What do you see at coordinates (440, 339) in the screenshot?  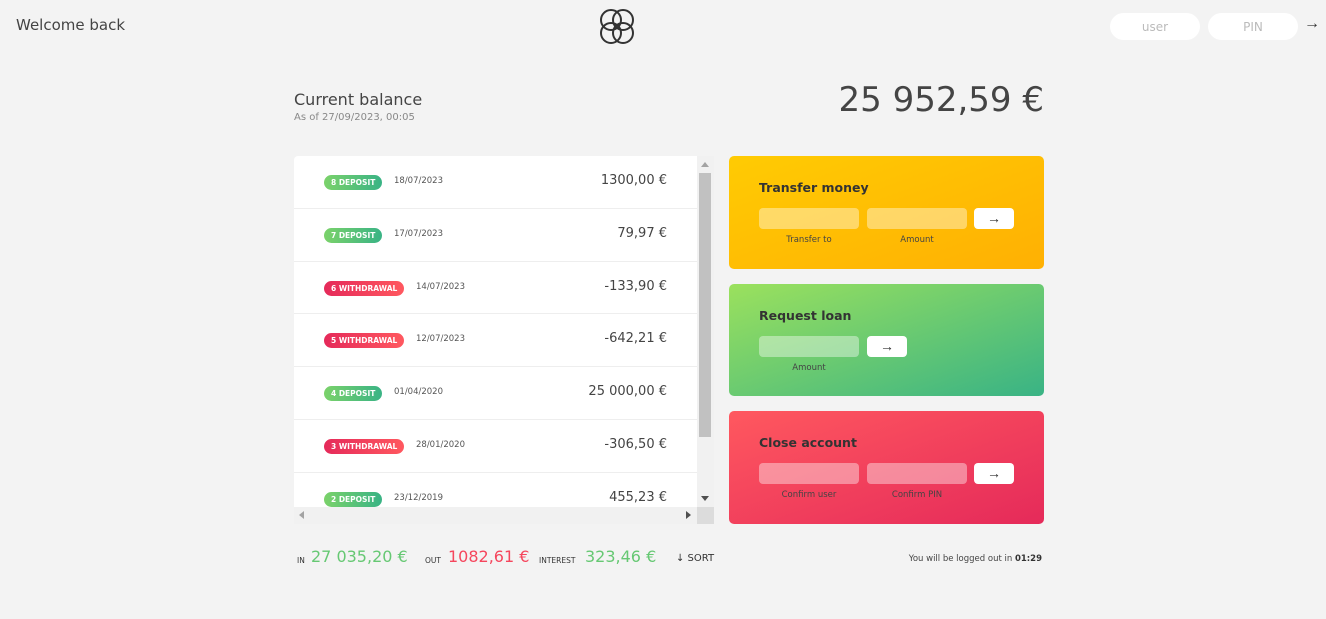 I see `movement-date: 12/07/2023` at bounding box center [440, 339].